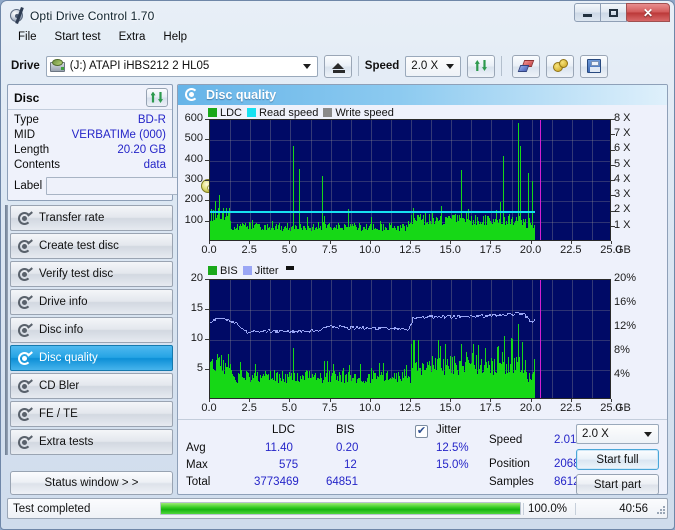 The height and width of the screenshot is (530, 675). Describe the element at coordinates (229, 270) in the screenshot. I see `legend-label: BIS` at that location.